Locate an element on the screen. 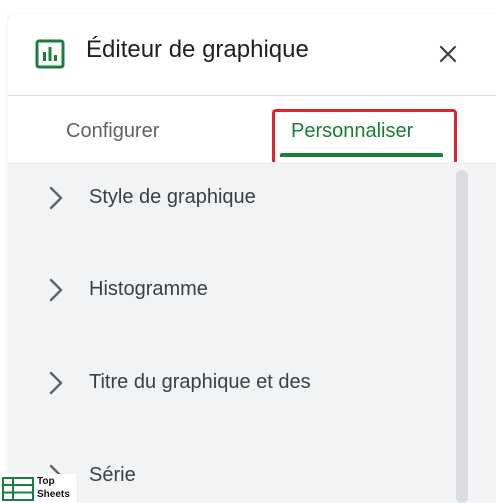  watermark-line-1: Top is located at coordinates (46, 481).